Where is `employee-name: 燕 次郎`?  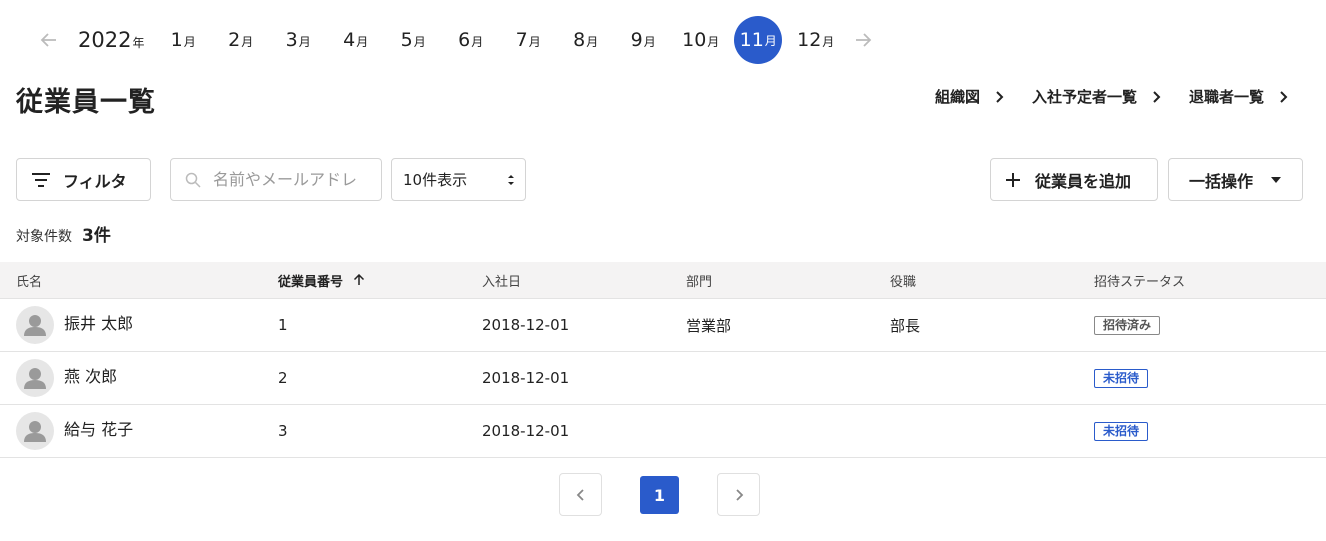
employee-name: 燕 次郎 is located at coordinates (90, 375).